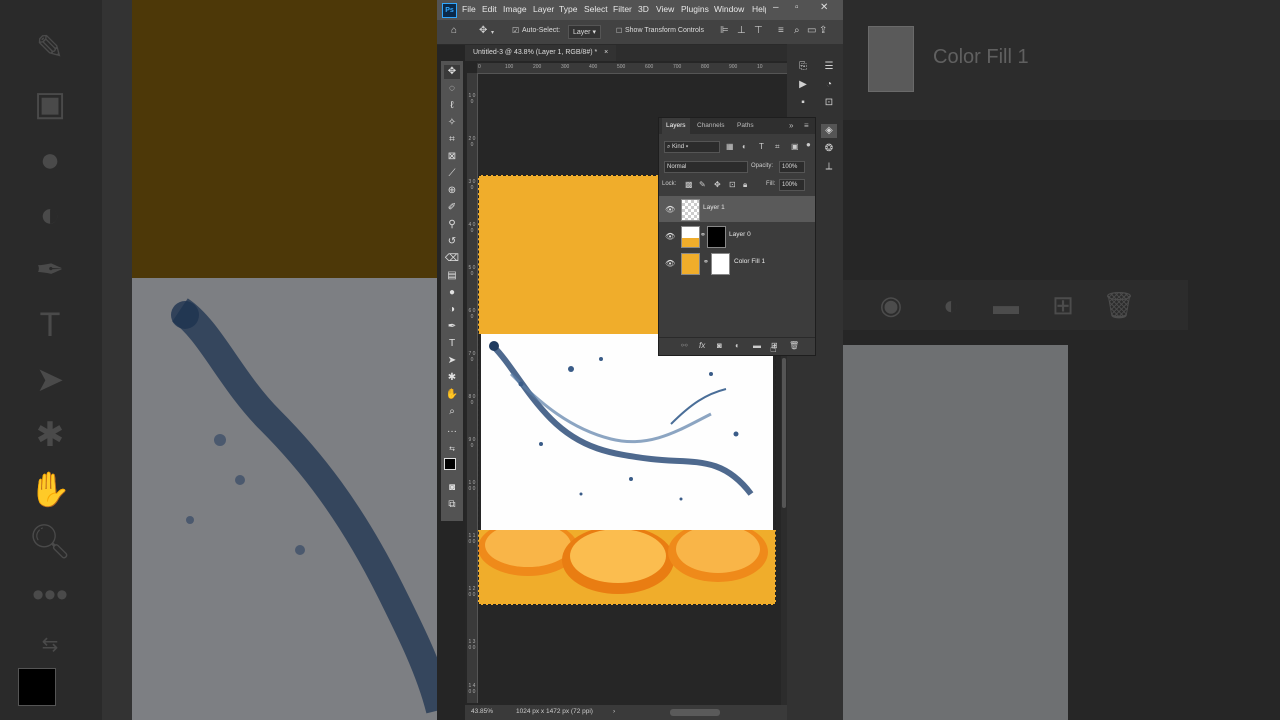 This screenshot has height=720, width=1280. I want to click on blend-mode-dropdown: Normal, so click(706, 167).